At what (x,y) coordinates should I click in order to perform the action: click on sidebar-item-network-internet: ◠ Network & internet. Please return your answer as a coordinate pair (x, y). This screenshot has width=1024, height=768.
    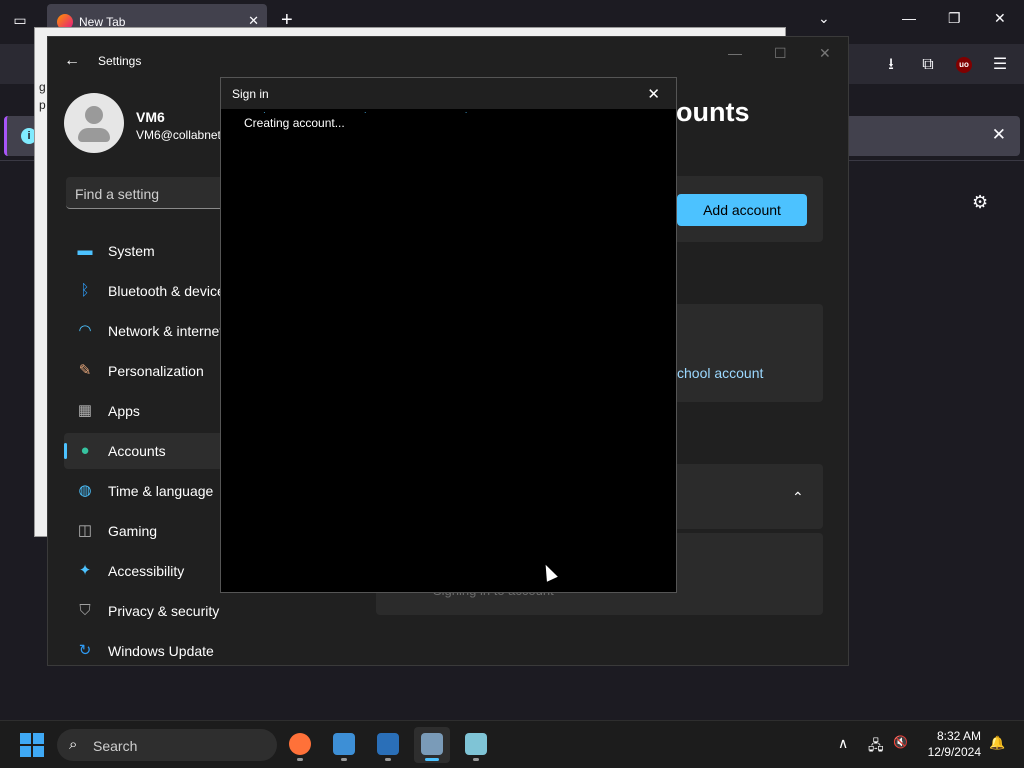
    Looking at the image, I should click on (149, 331).